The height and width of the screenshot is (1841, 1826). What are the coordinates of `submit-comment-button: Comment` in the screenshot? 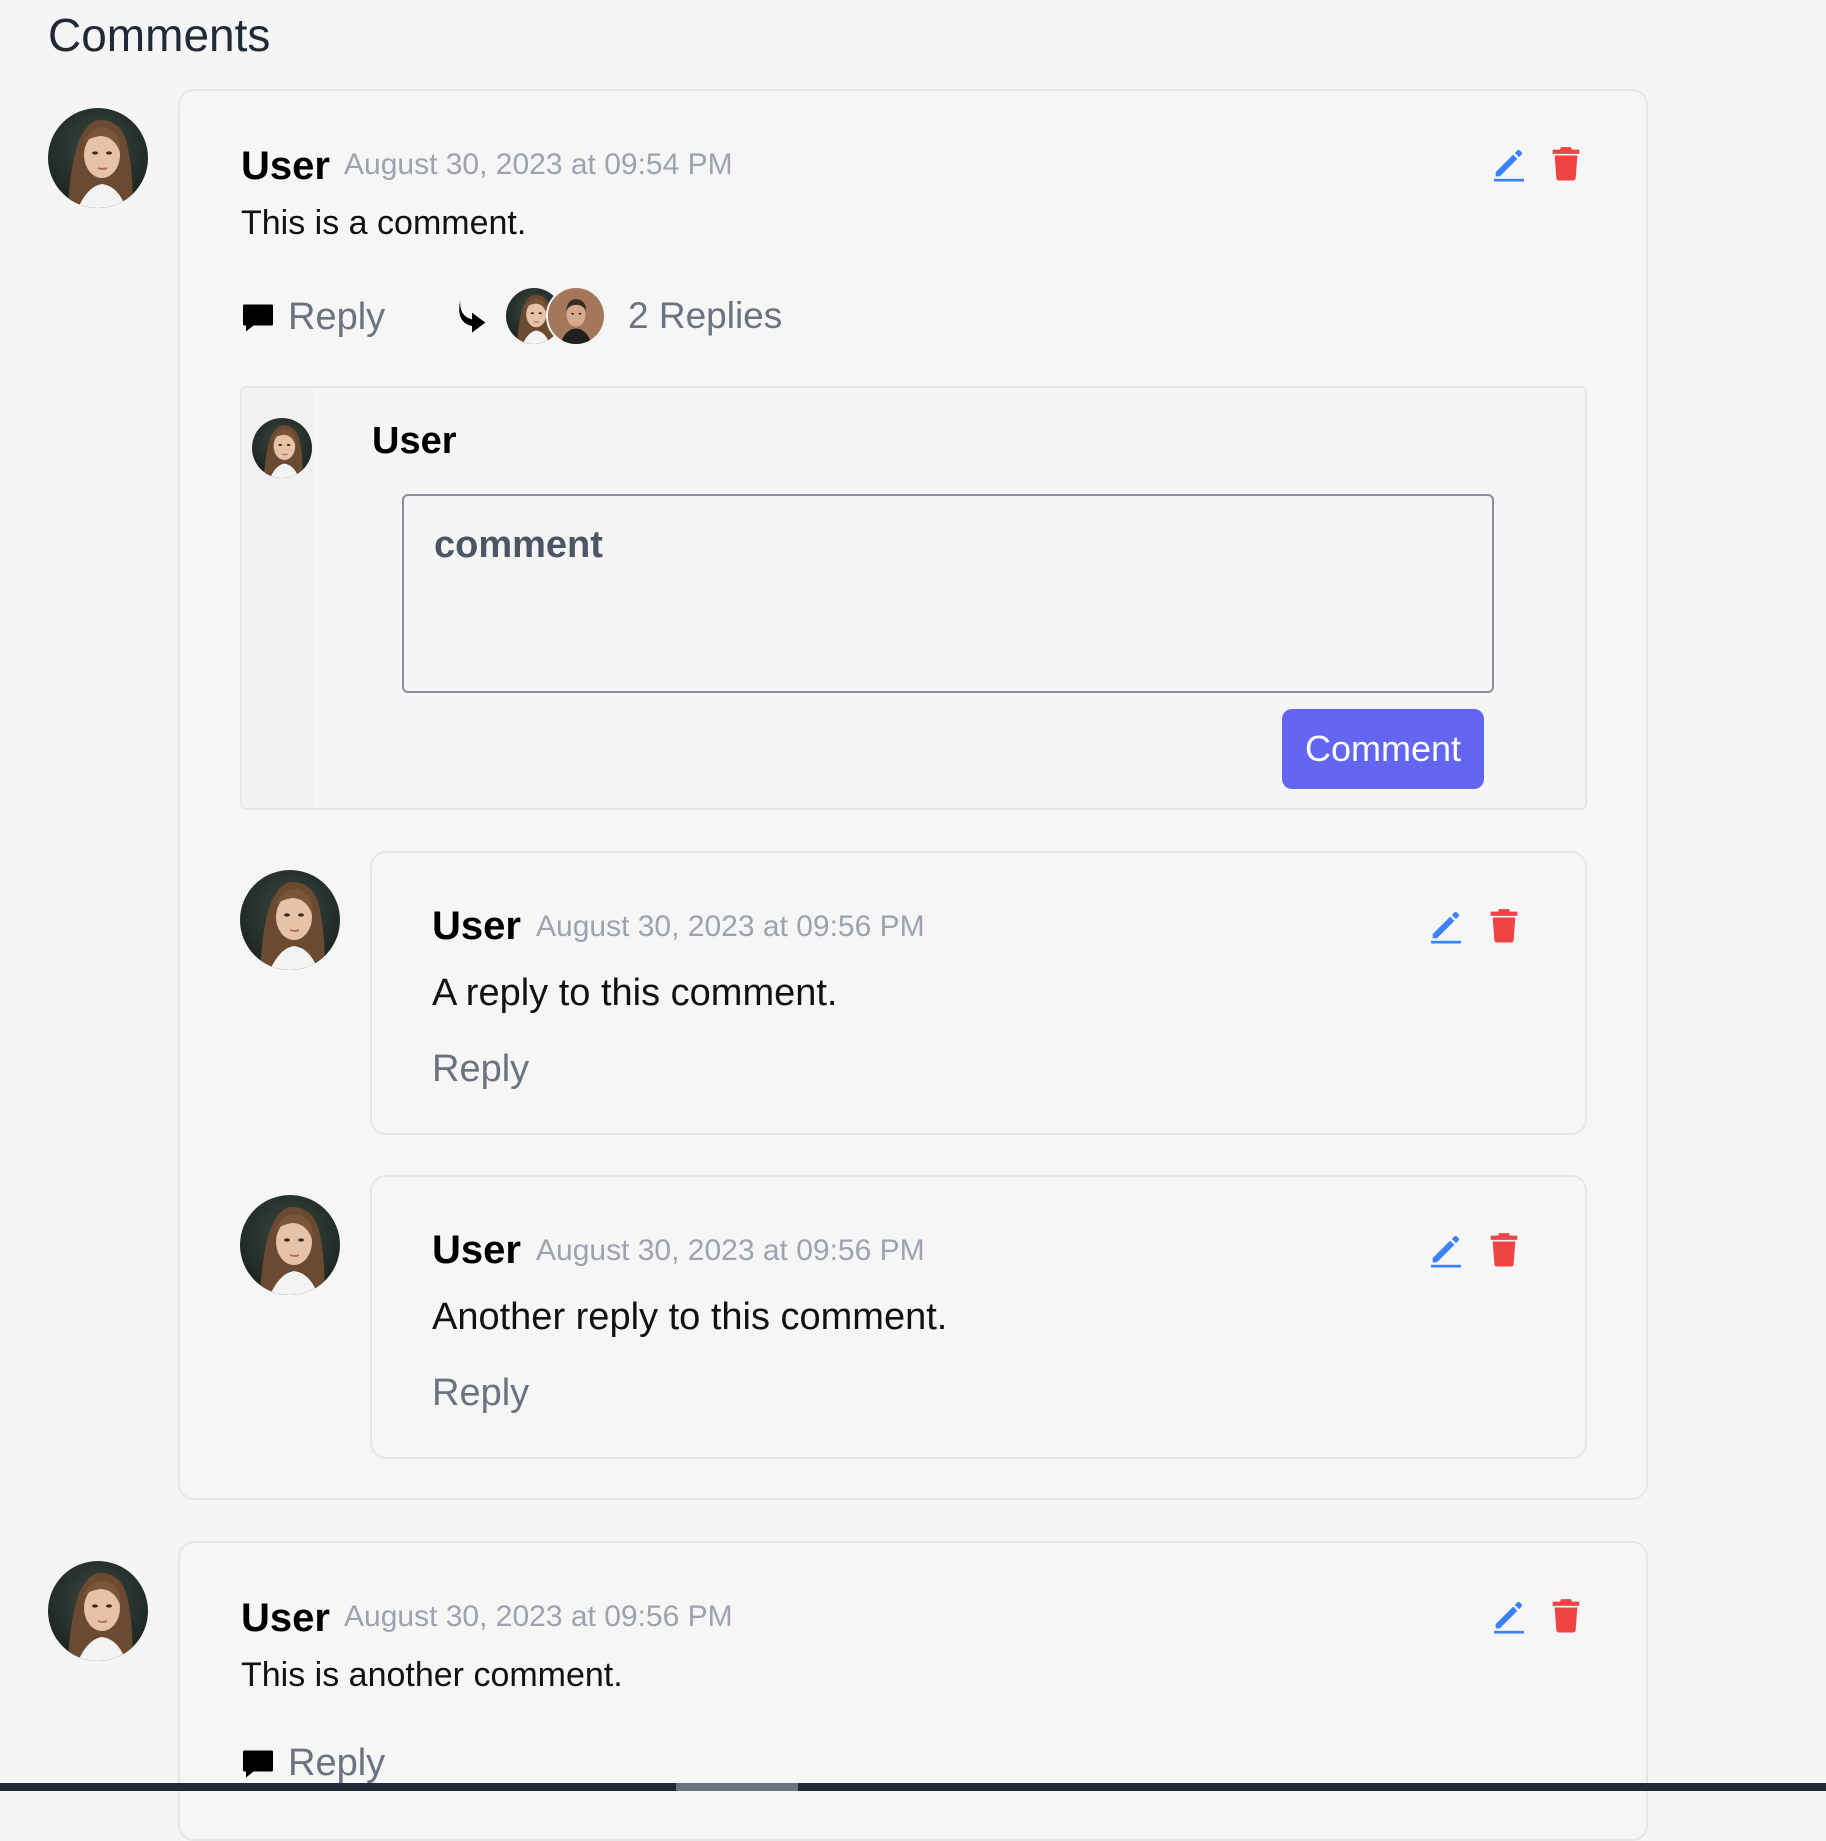 It's located at (1383, 749).